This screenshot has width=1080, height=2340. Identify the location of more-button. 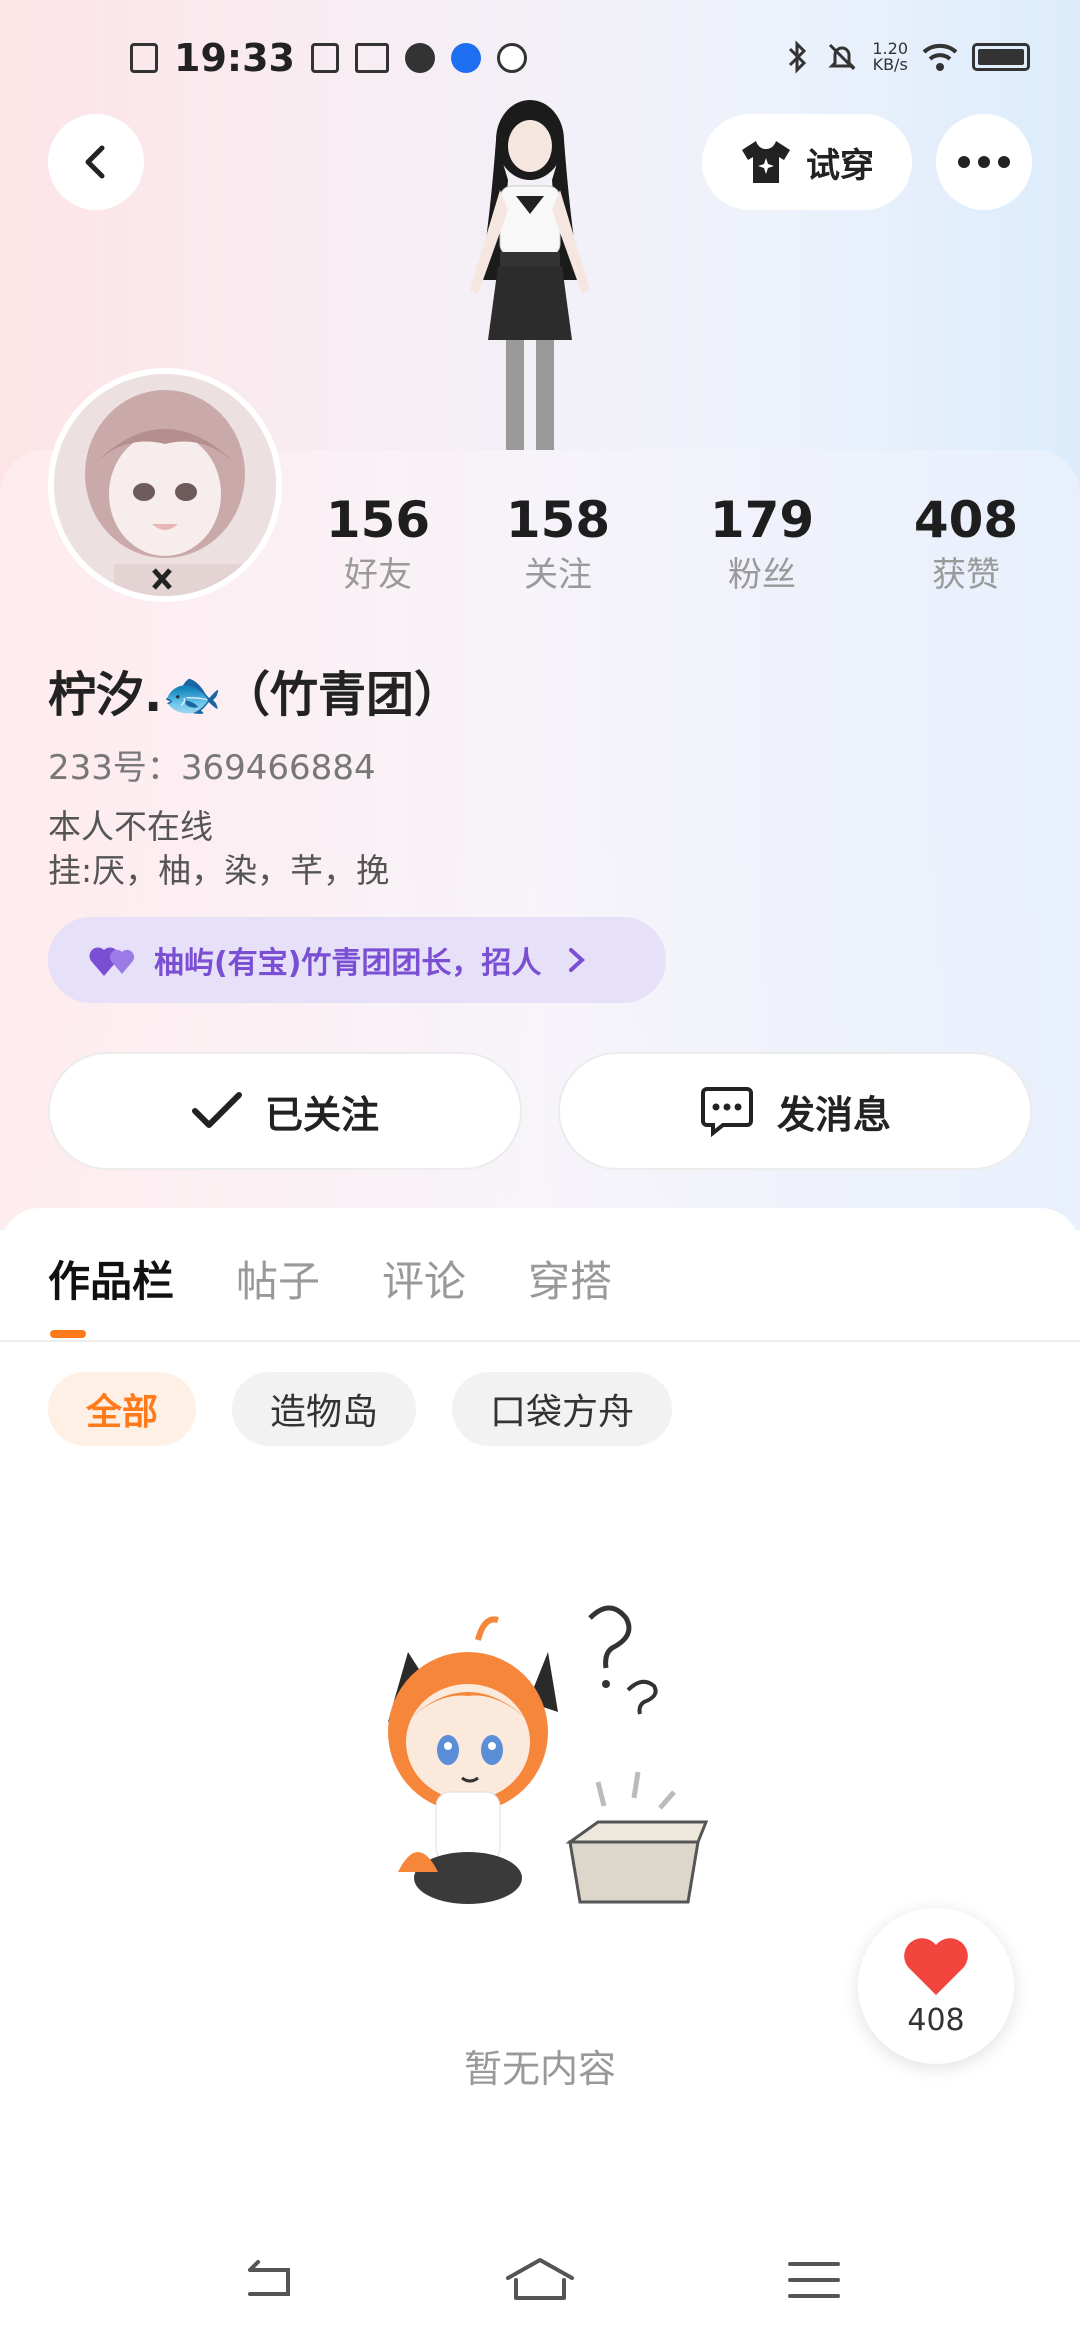
(984, 162).